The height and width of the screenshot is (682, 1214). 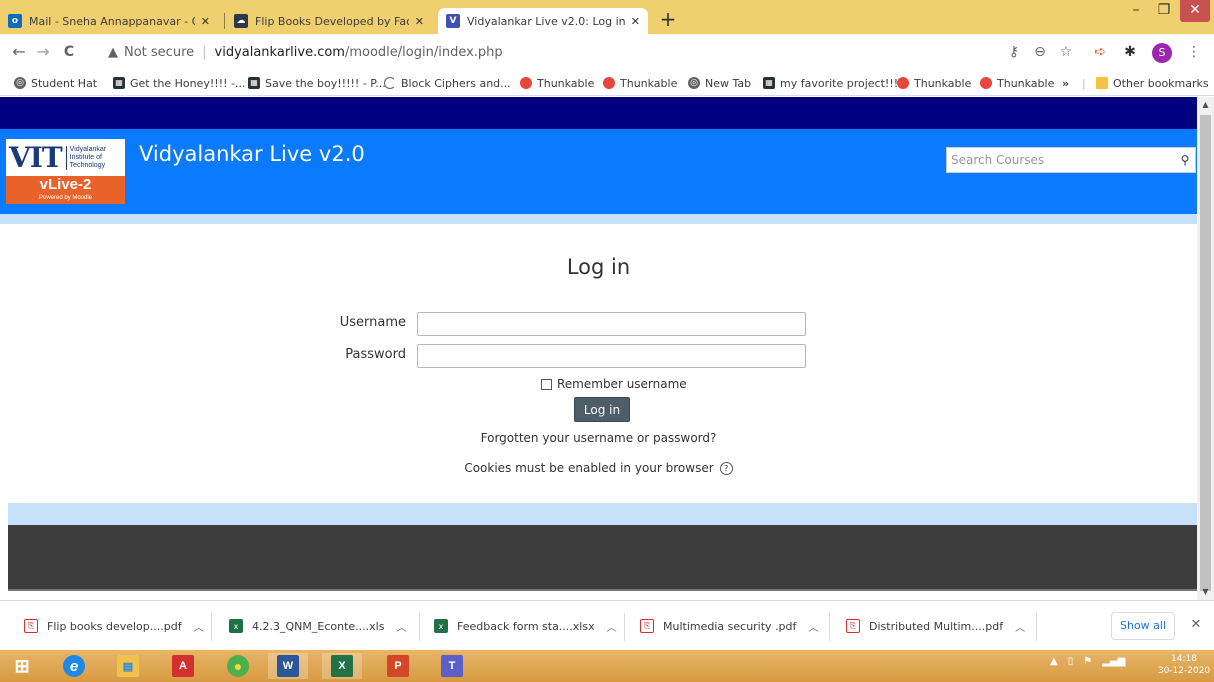 I want to click on menu-icon: ⋮, so click(x=1194, y=52).